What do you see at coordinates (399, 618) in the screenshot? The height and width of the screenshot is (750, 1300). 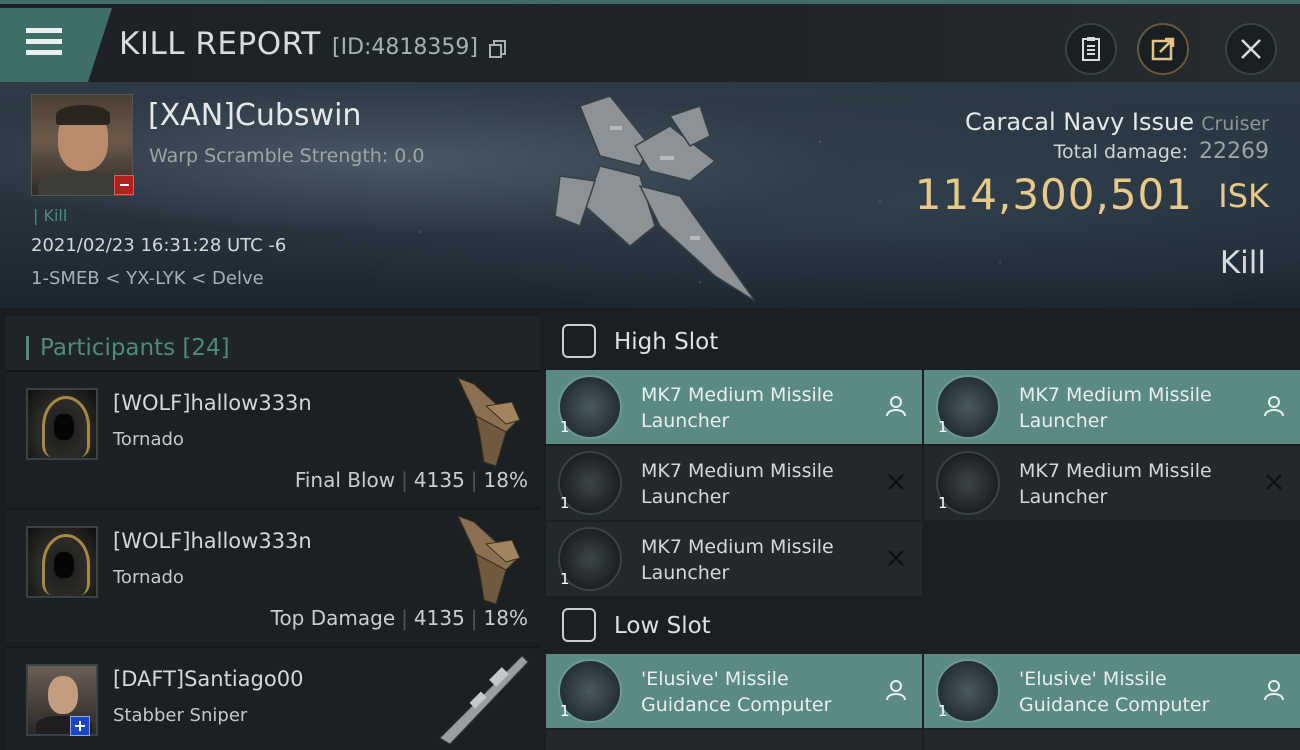 I see `participant-stats: Top Damage | 4135 | 18%` at bounding box center [399, 618].